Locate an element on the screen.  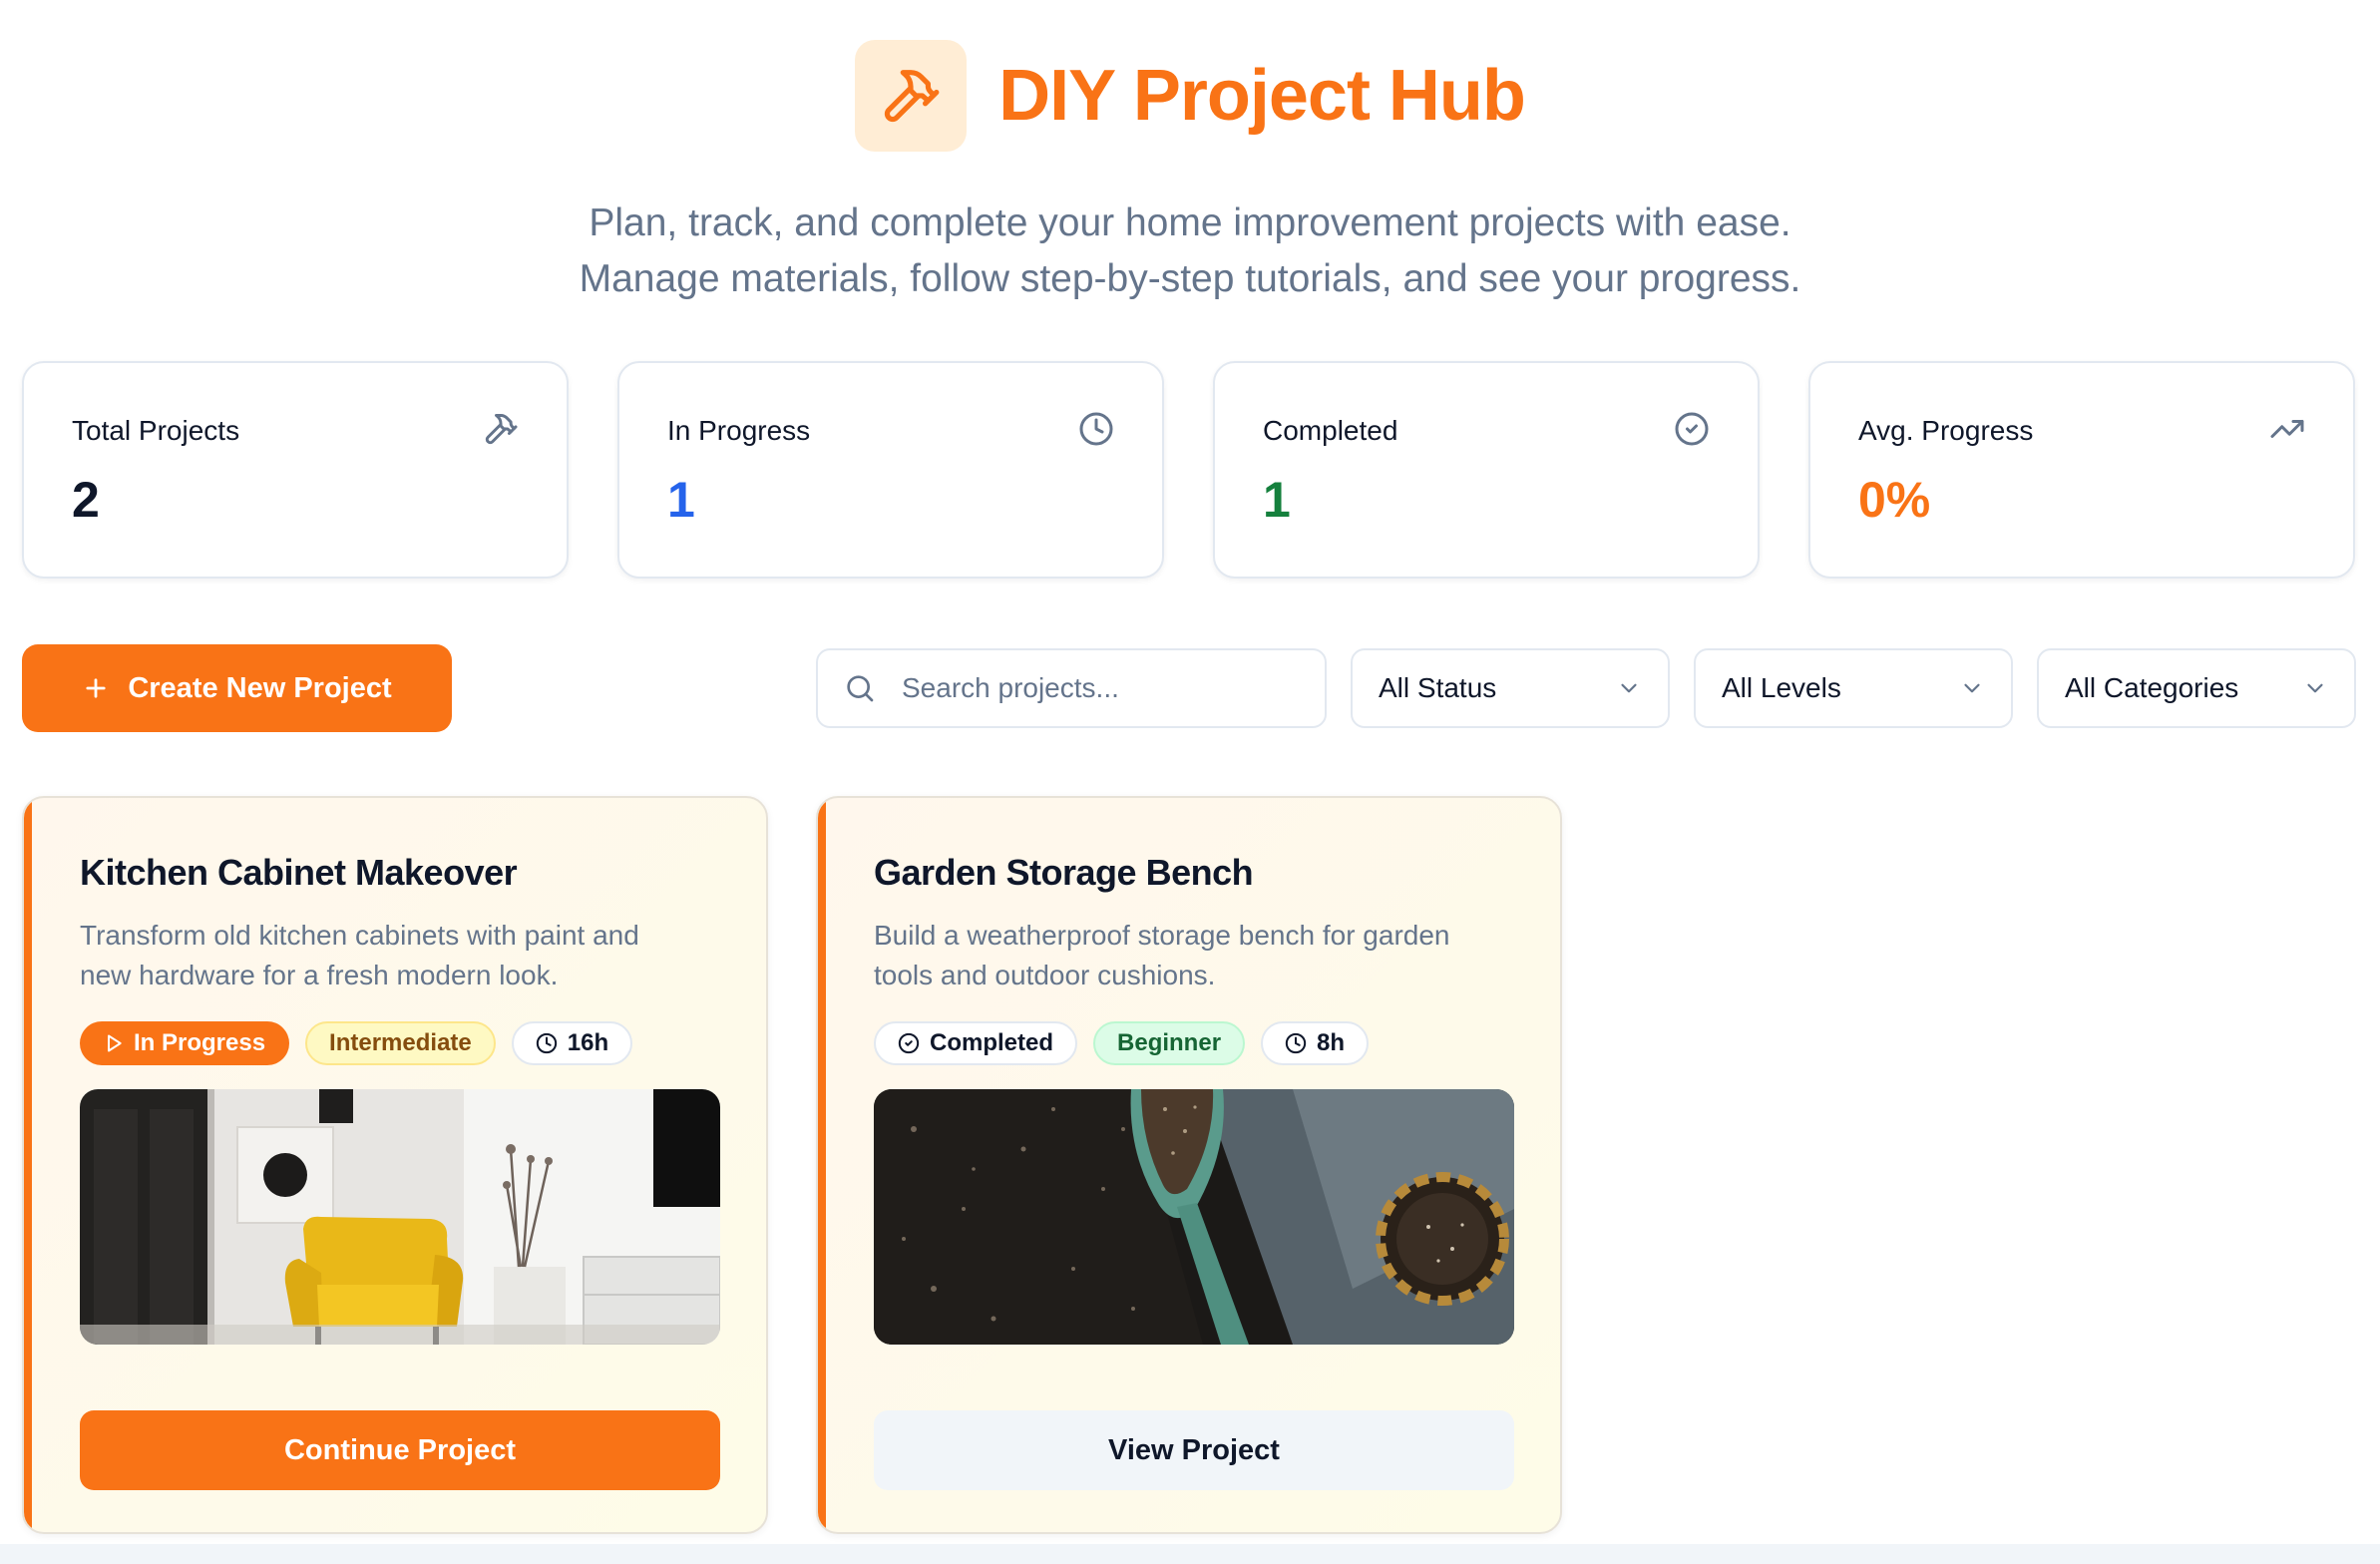
stat-card-total: Total Projects 2 is located at coordinates (295, 470).